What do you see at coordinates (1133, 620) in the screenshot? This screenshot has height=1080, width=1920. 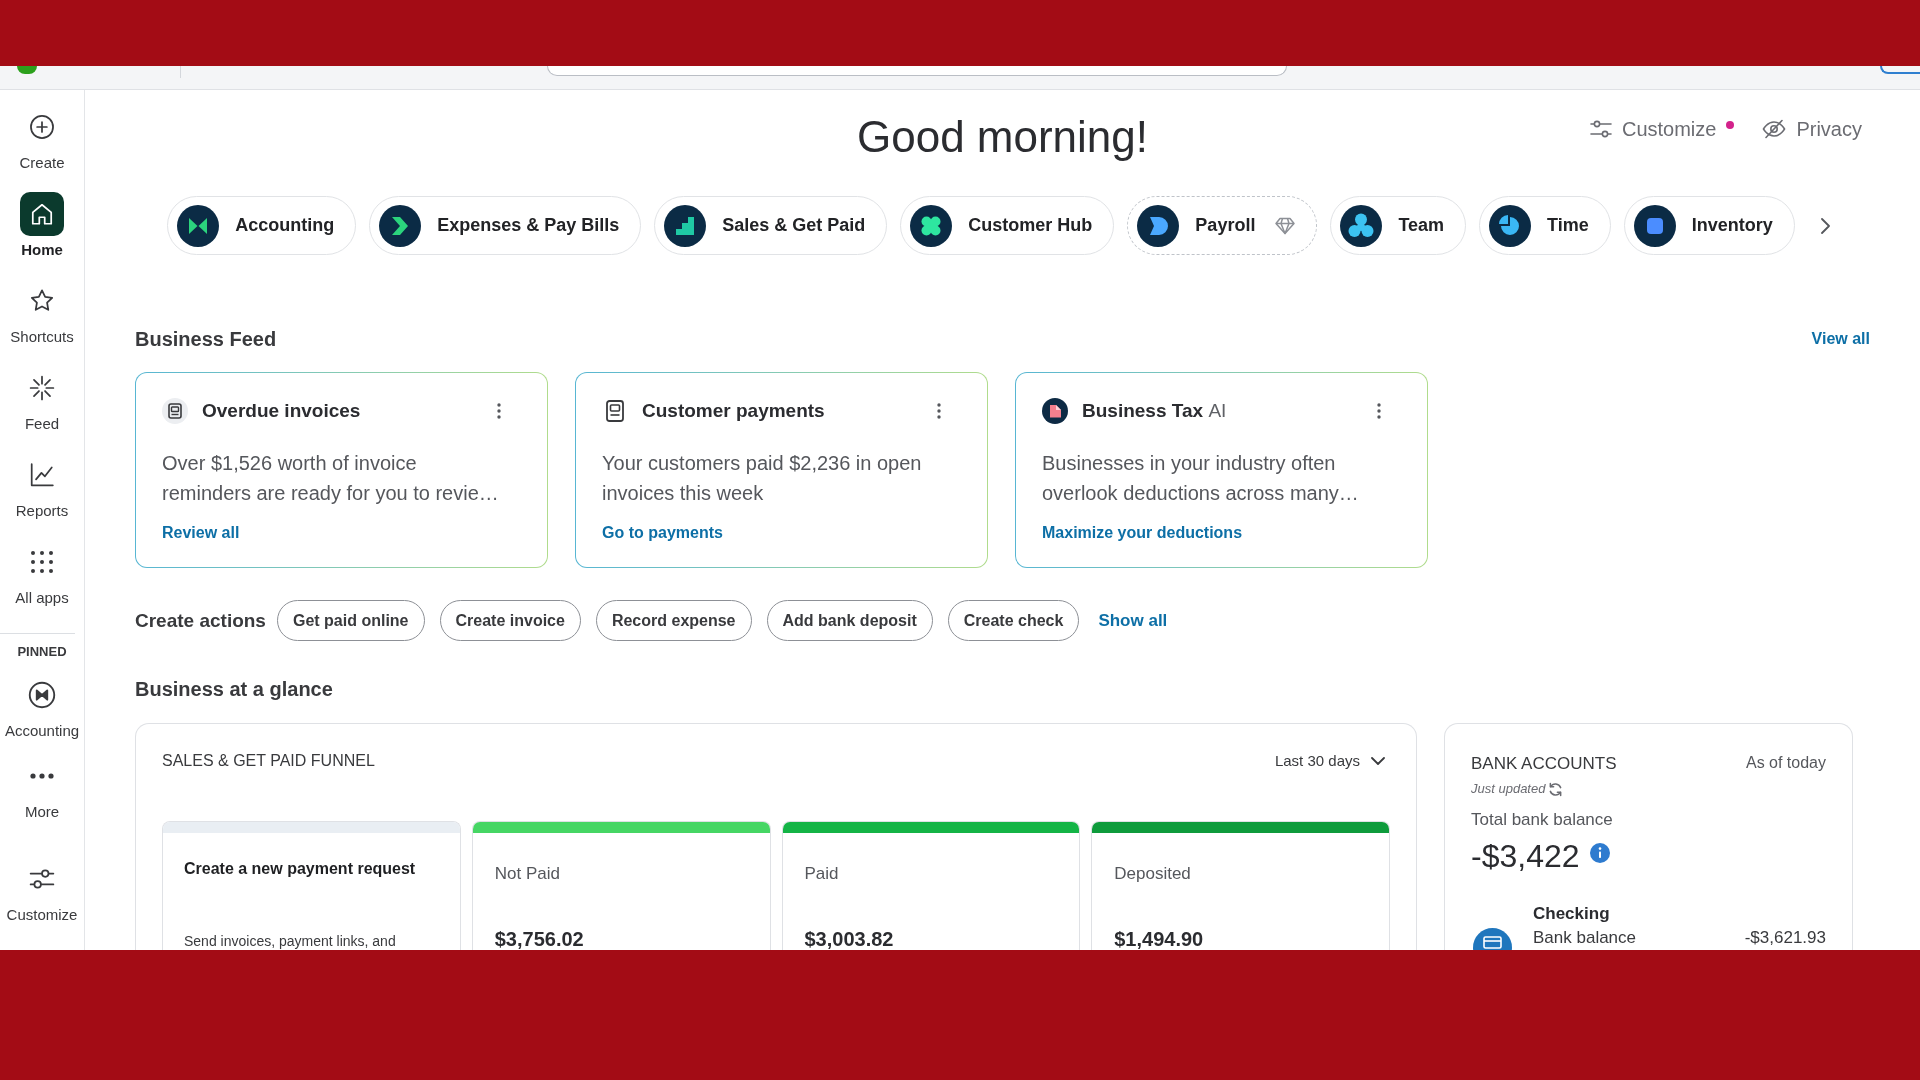 I see `show-all-link: Show all` at bounding box center [1133, 620].